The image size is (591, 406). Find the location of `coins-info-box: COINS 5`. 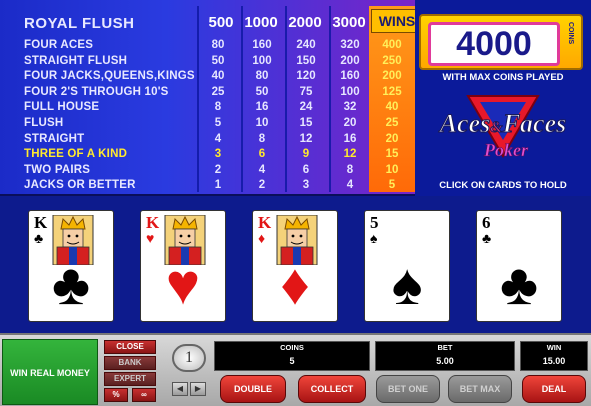

coins-info-box: COINS 5 is located at coordinates (292, 356).